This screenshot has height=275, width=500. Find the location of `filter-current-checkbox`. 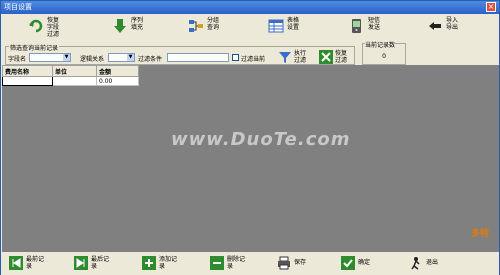

filter-current-checkbox is located at coordinates (235, 57).